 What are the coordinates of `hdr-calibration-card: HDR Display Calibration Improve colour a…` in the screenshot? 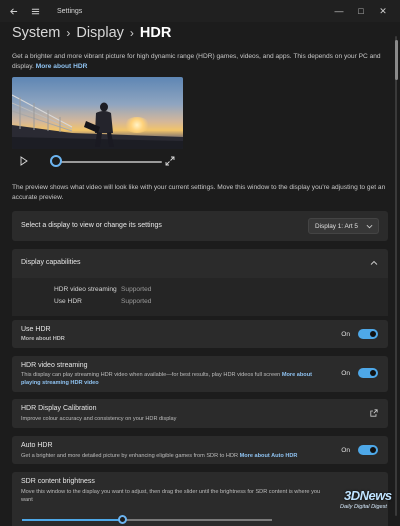 It's located at (200, 413).